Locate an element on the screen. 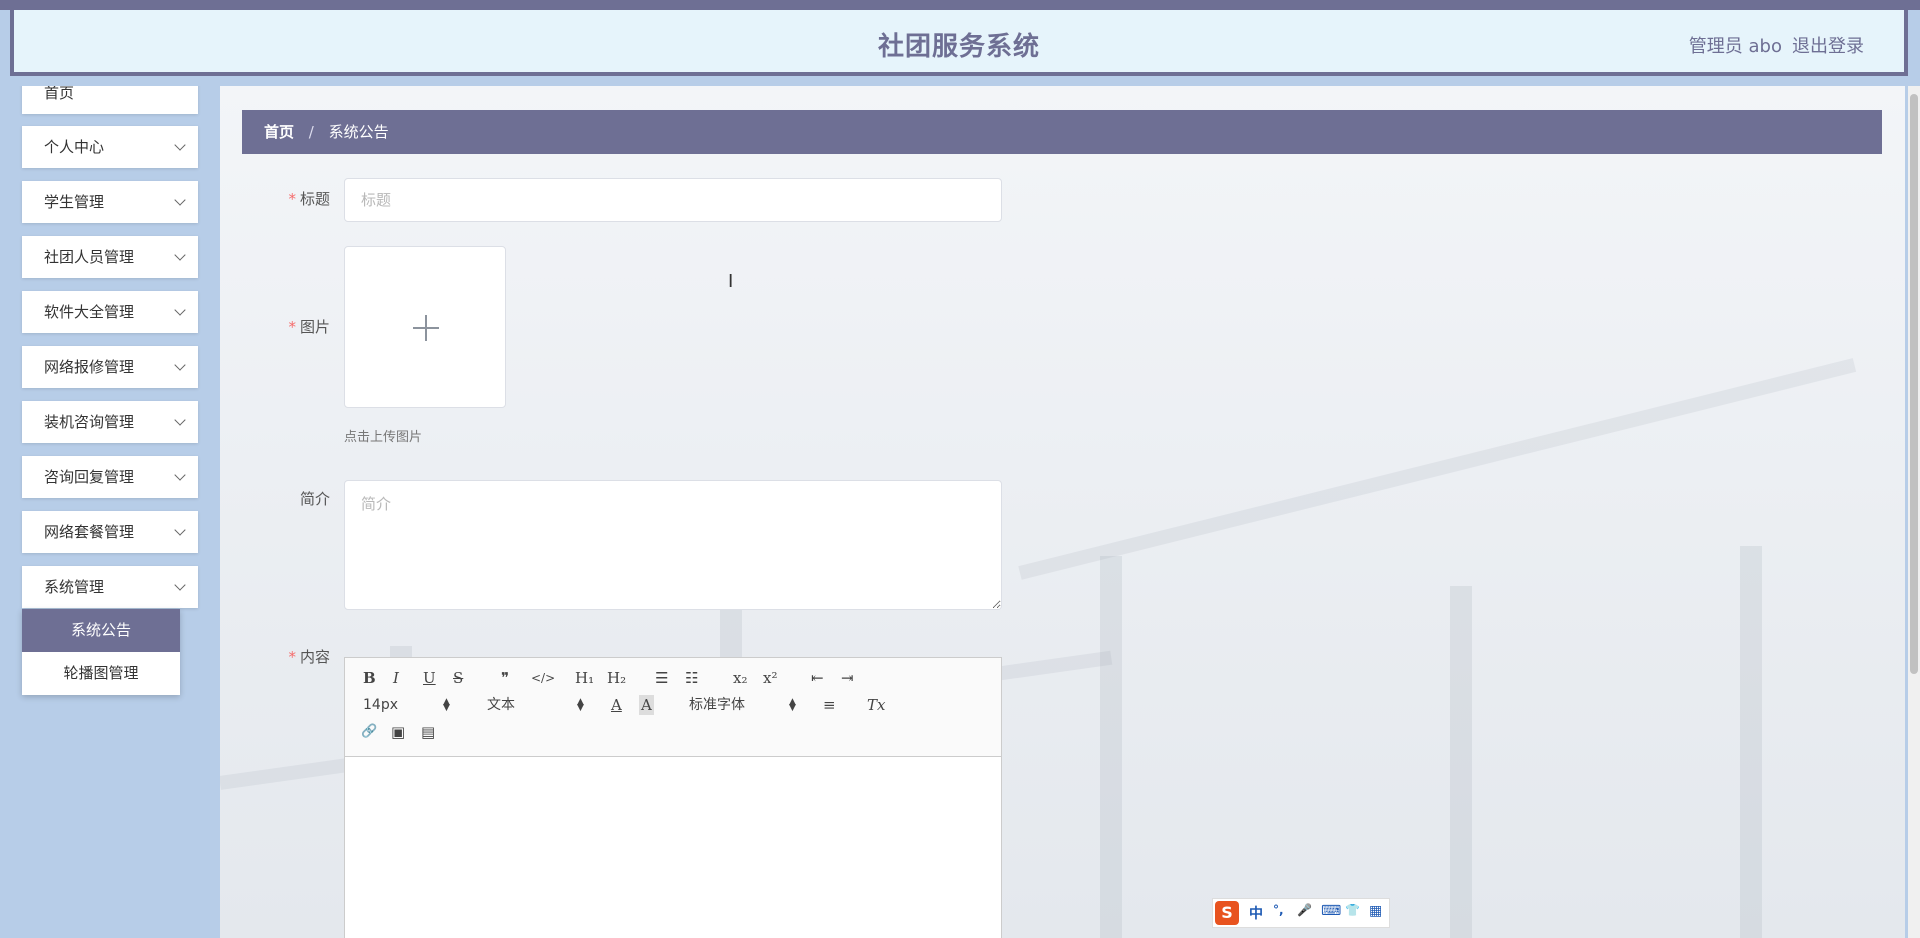 The image size is (1920, 938). image-label-text: 图片 is located at coordinates (314, 327).